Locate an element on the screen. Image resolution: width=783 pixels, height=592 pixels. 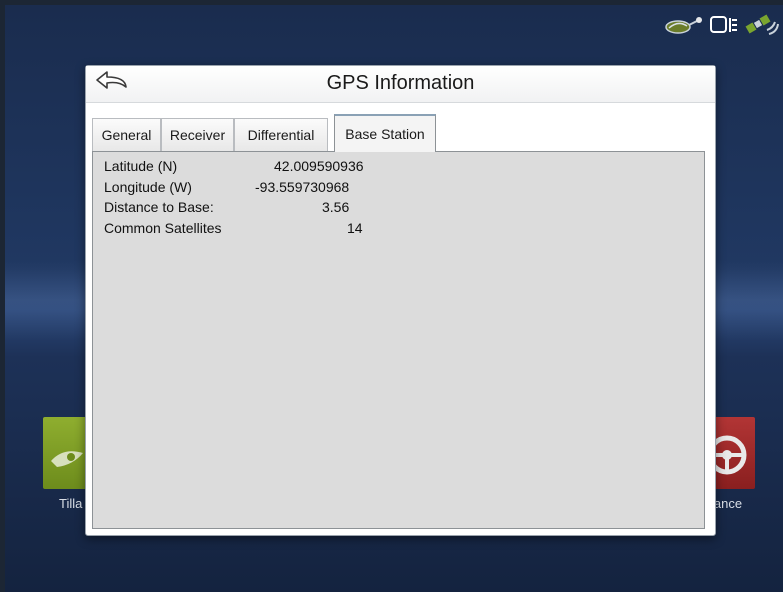
display-icon is located at coordinates (724, 27).